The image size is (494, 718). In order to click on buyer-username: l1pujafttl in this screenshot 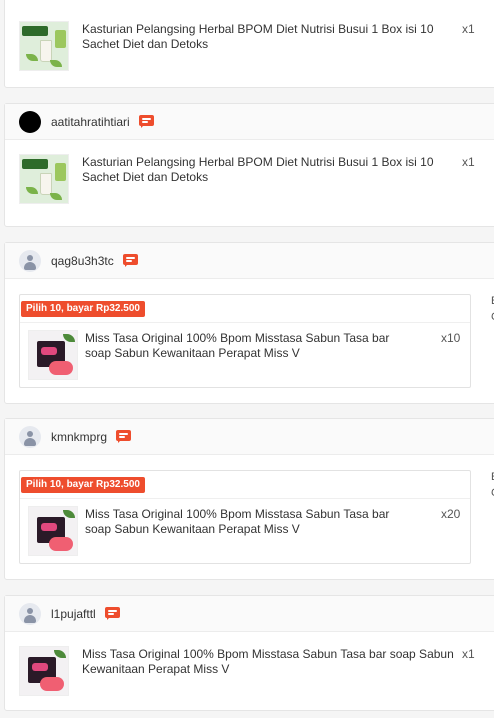, I will do `click(73, 614)`.